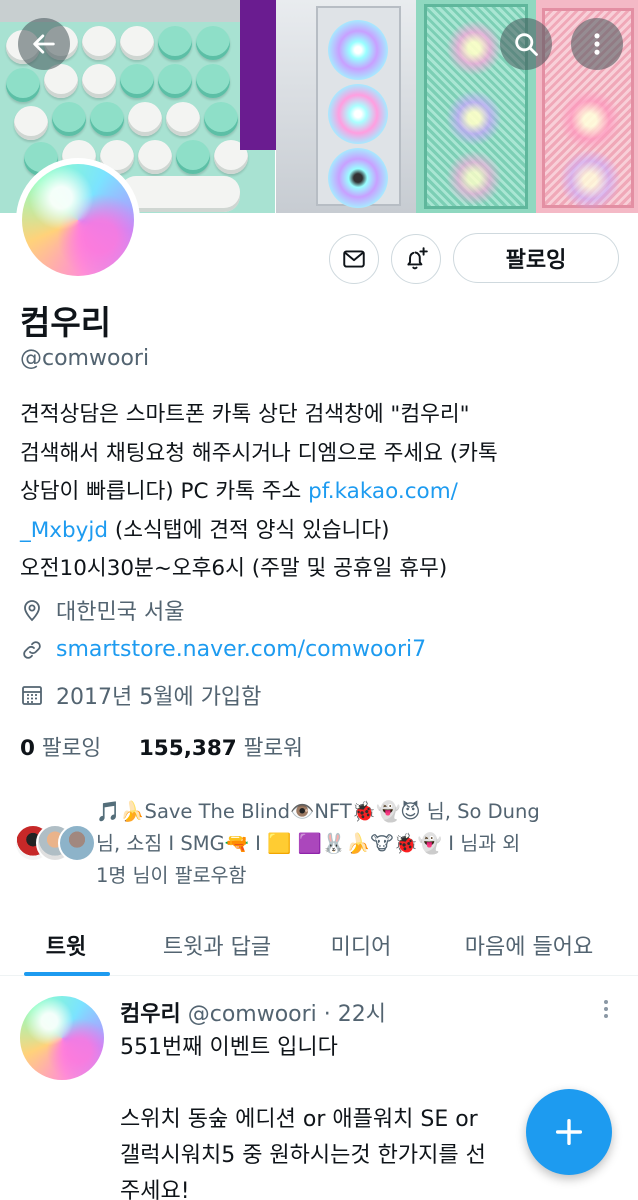 Image resolution: width=638 pixels, height=1200 pixels. I want to click on tab-tweets-label: 트윗, so click(66, 947).